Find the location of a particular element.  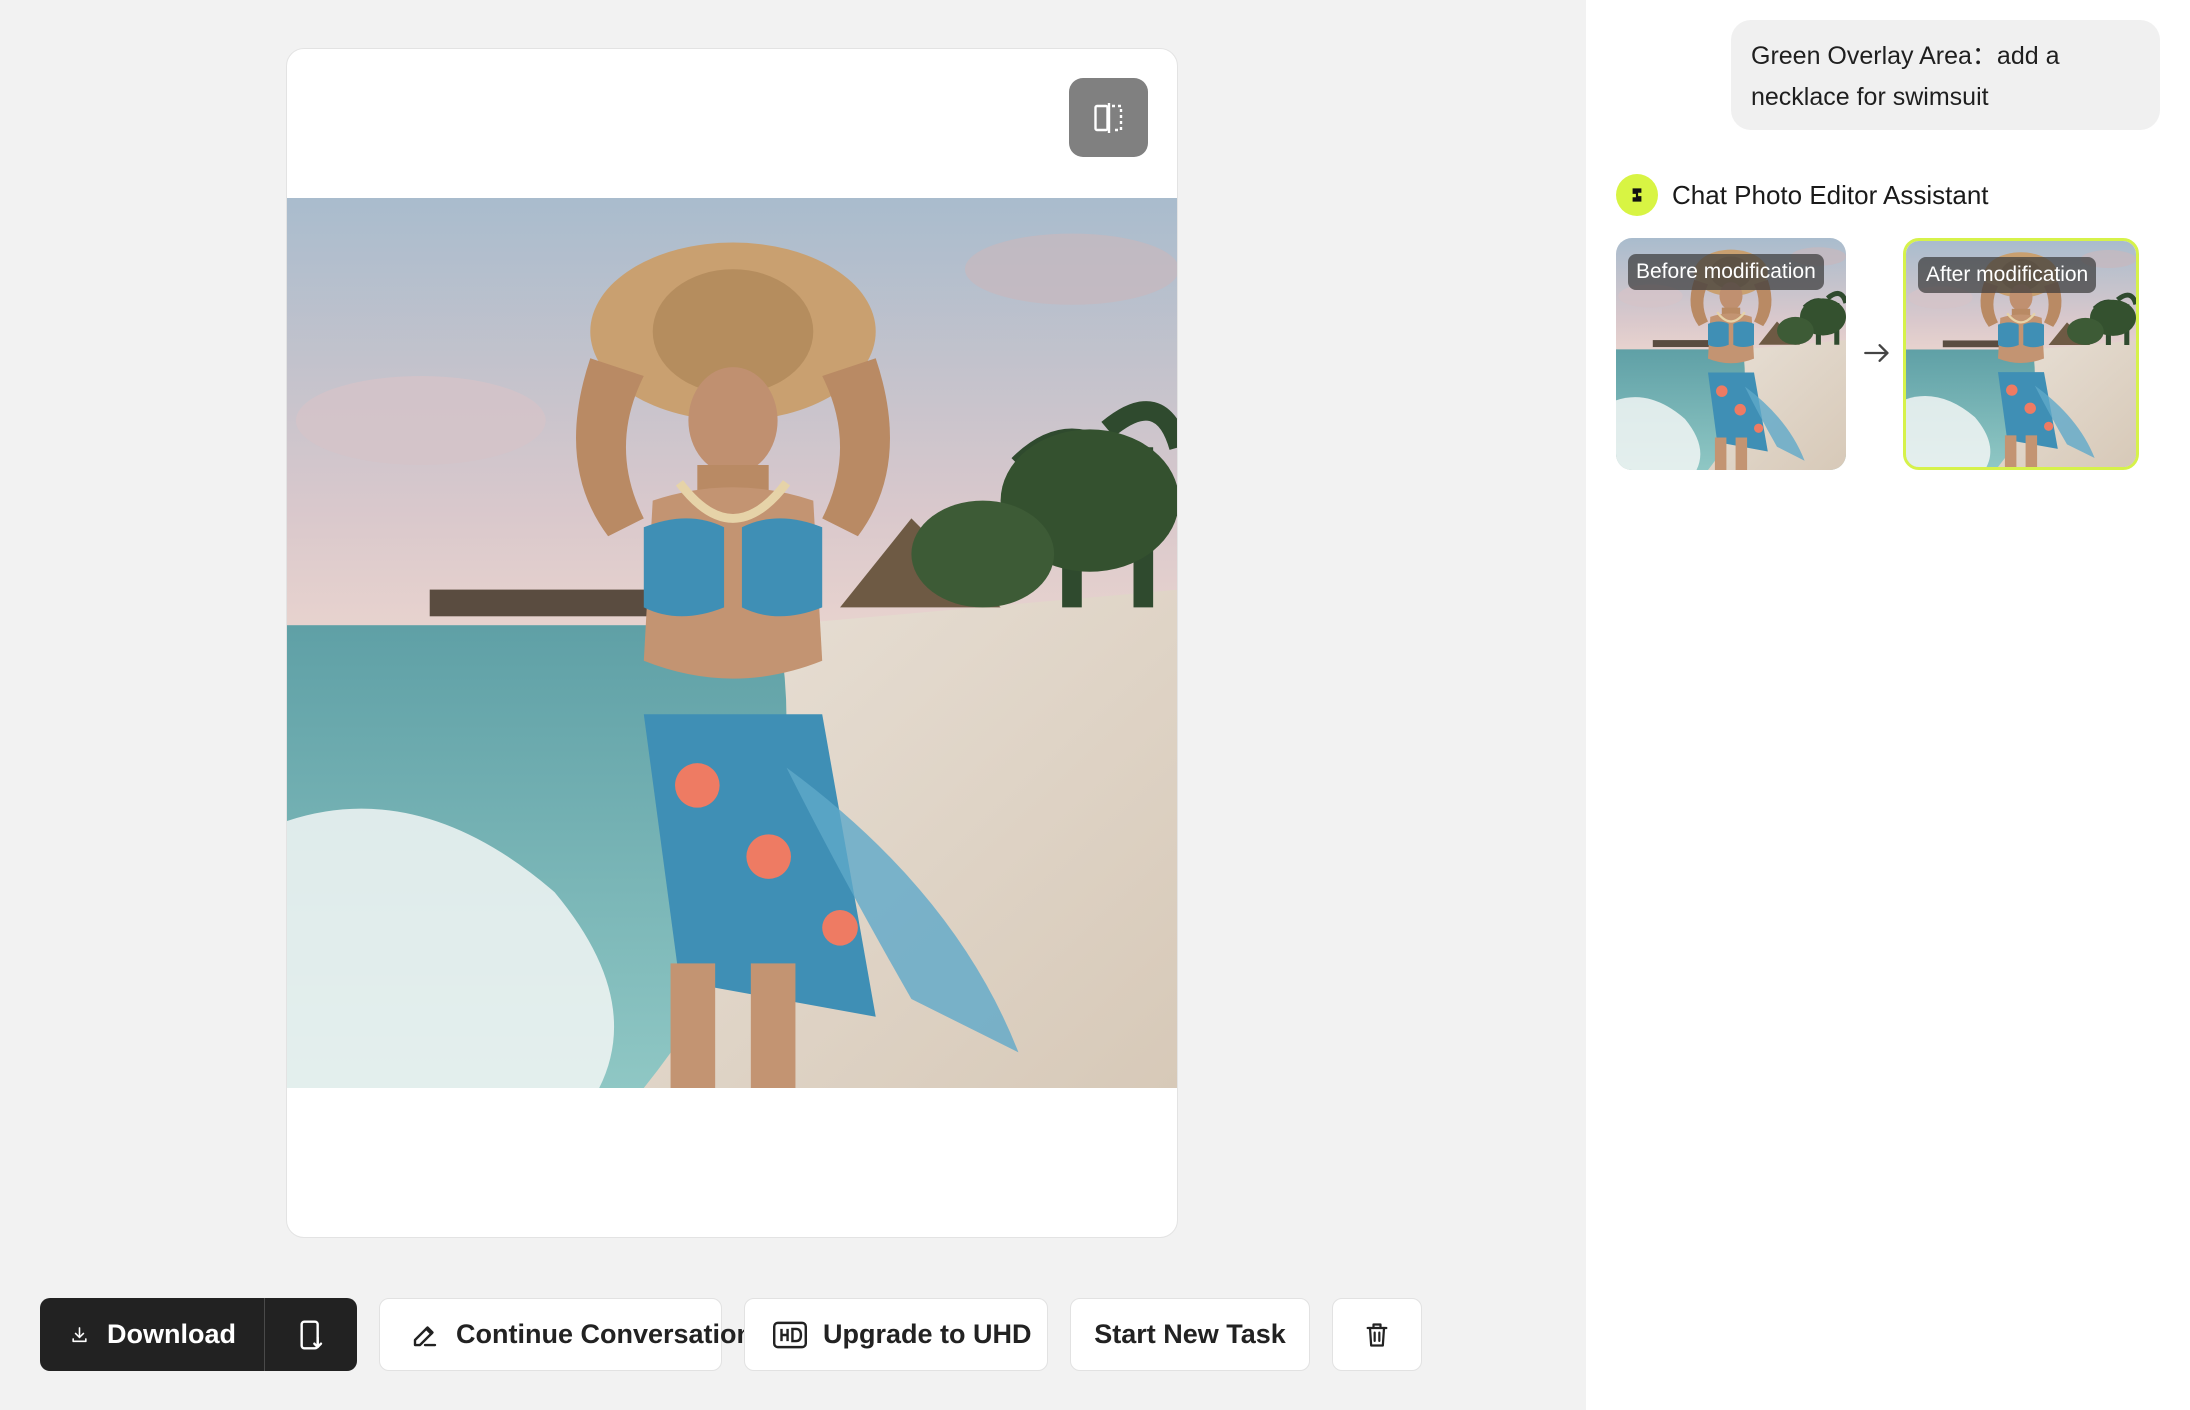

compare-toggle-button is located at coordinates (1108, 117).